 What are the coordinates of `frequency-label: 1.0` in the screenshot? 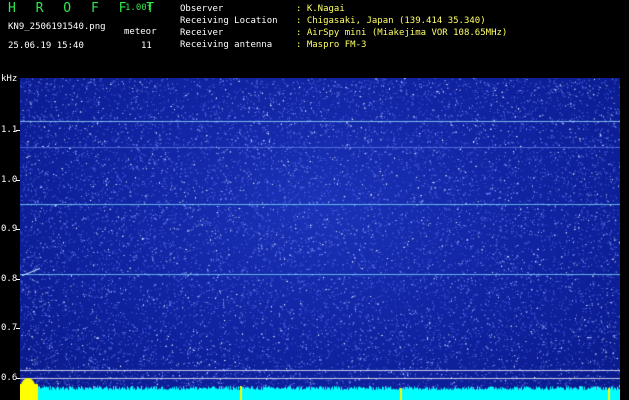 It's located at (9, 179).